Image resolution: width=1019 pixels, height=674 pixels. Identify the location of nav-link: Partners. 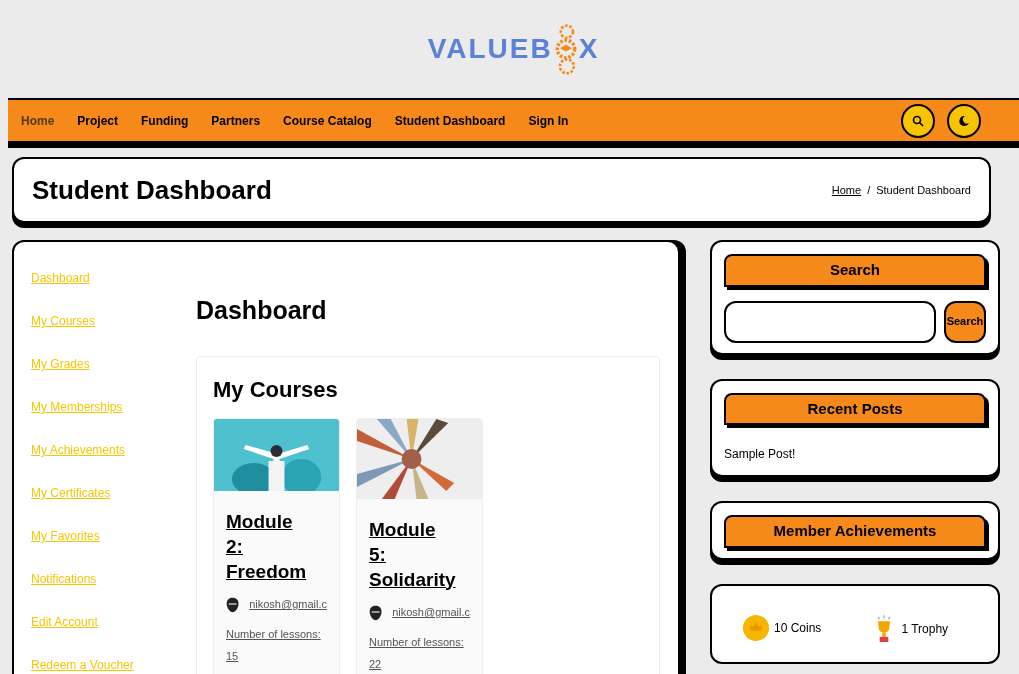
(236, 120).